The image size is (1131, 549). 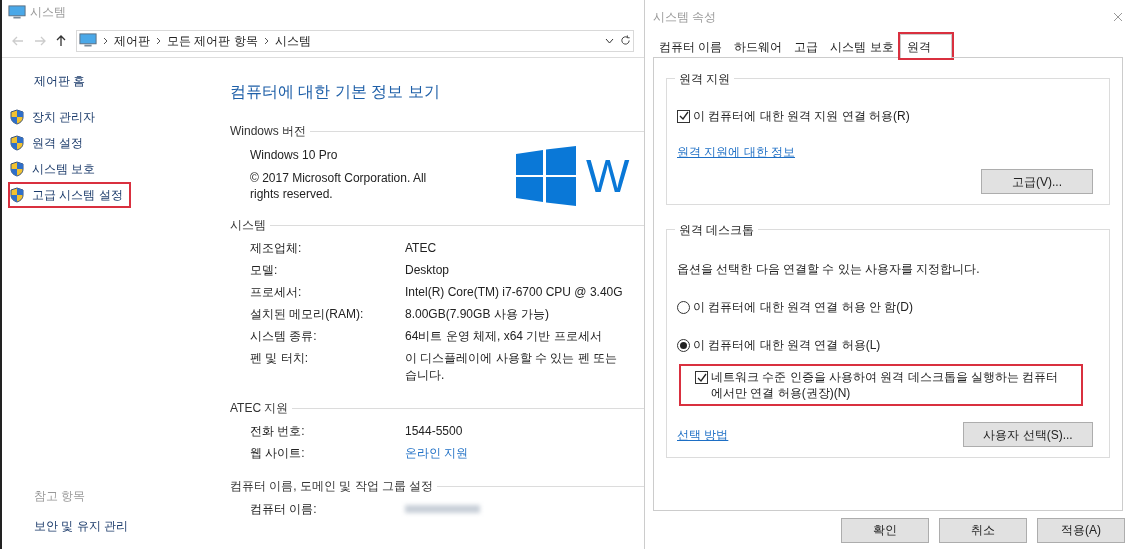 What do you see at coordinates (573, 176) in the screenshot?
I see `windows-logo: W` at bounding box center [573, 176].